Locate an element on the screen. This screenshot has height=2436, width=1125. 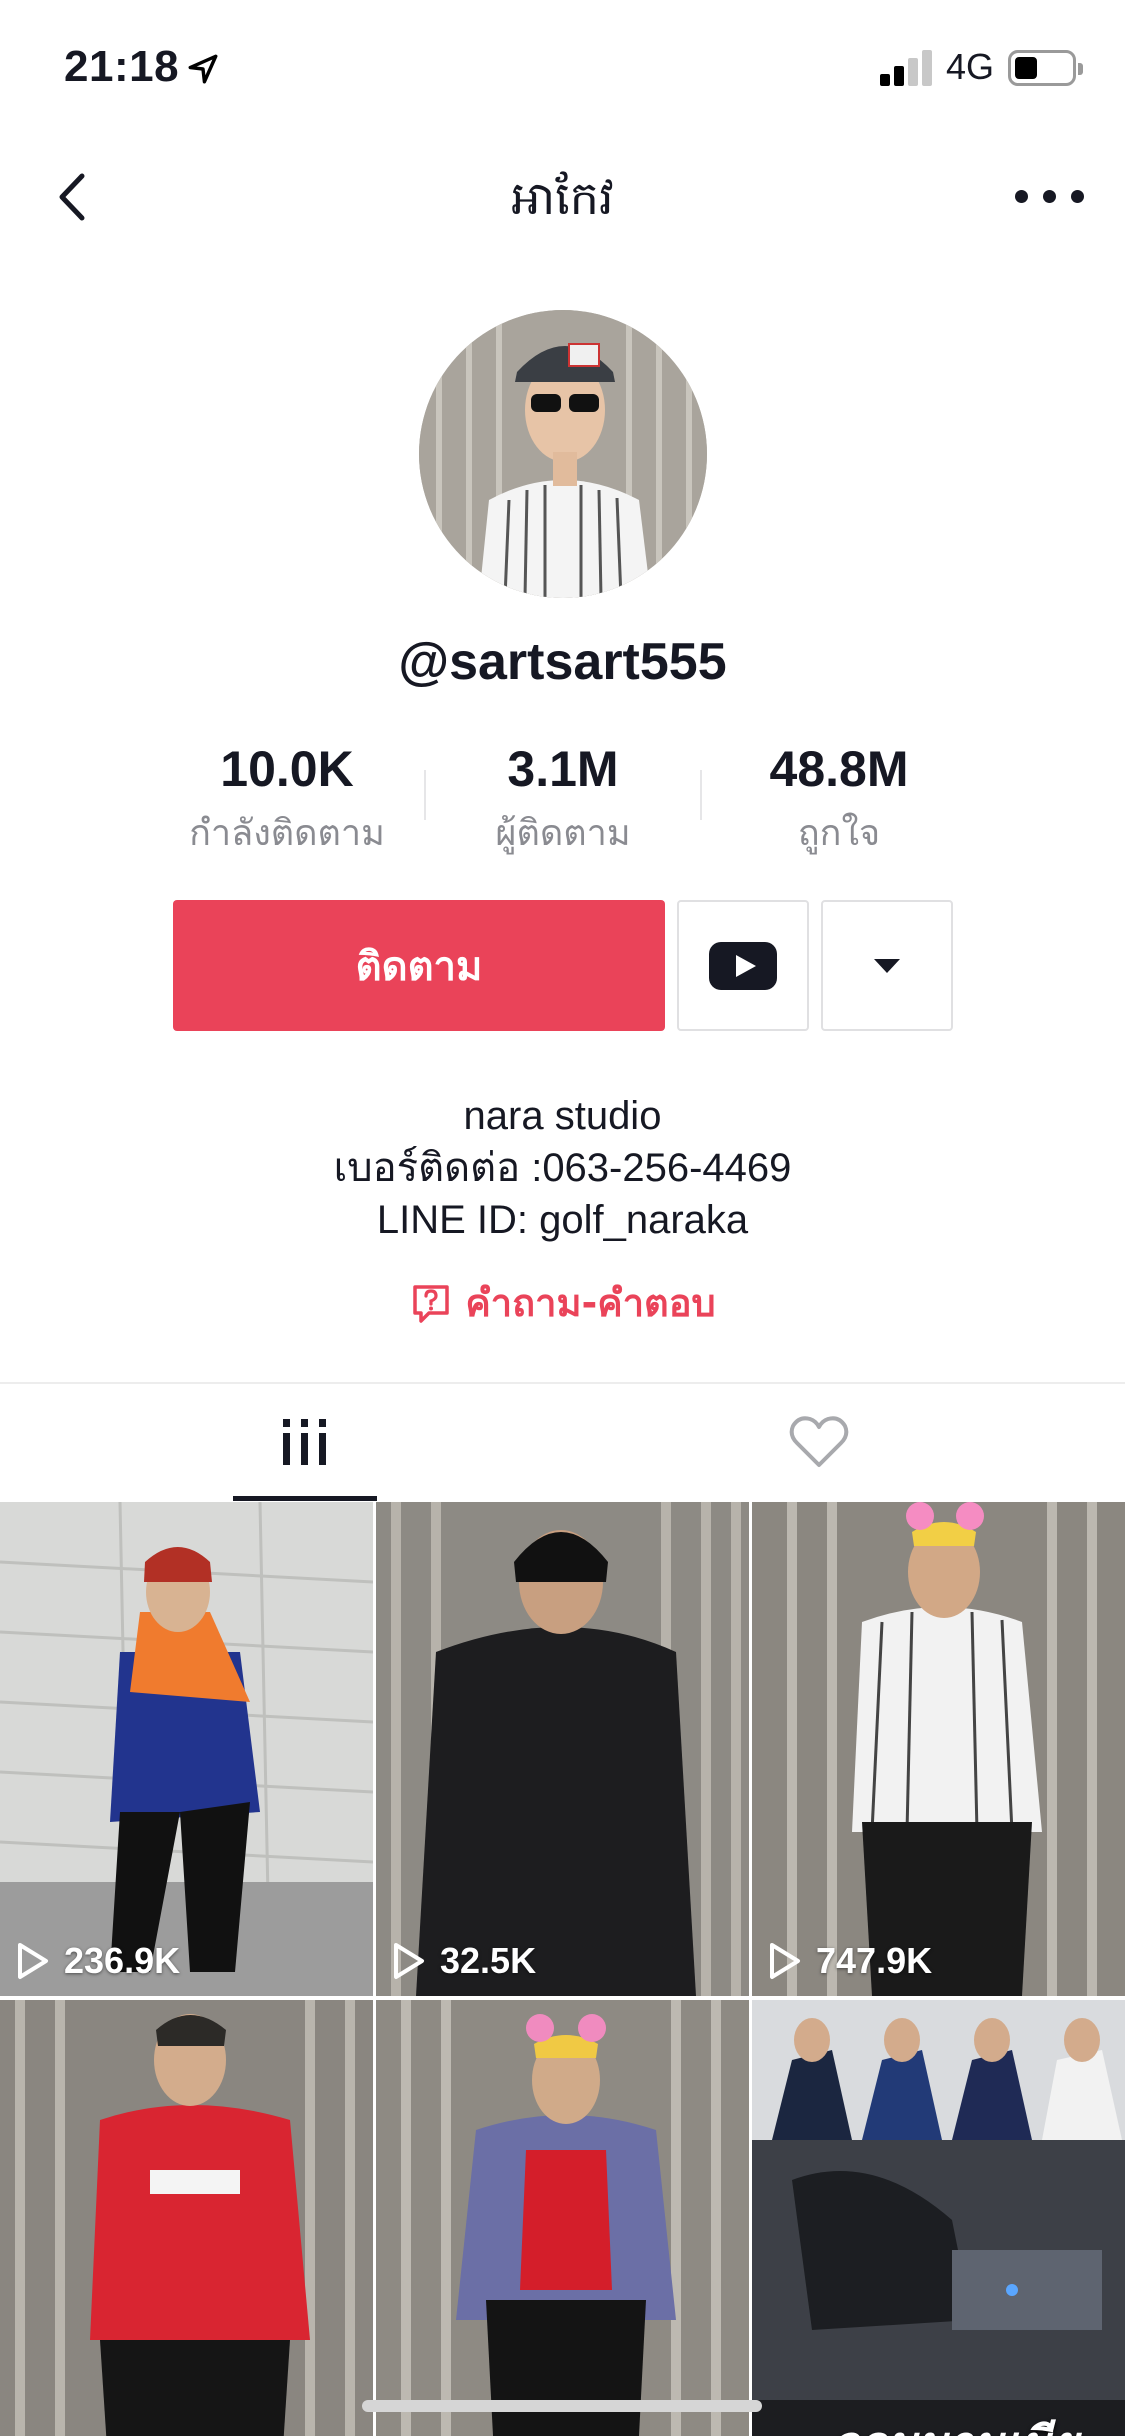
tab-videos is located at coordinates (305, 1442).